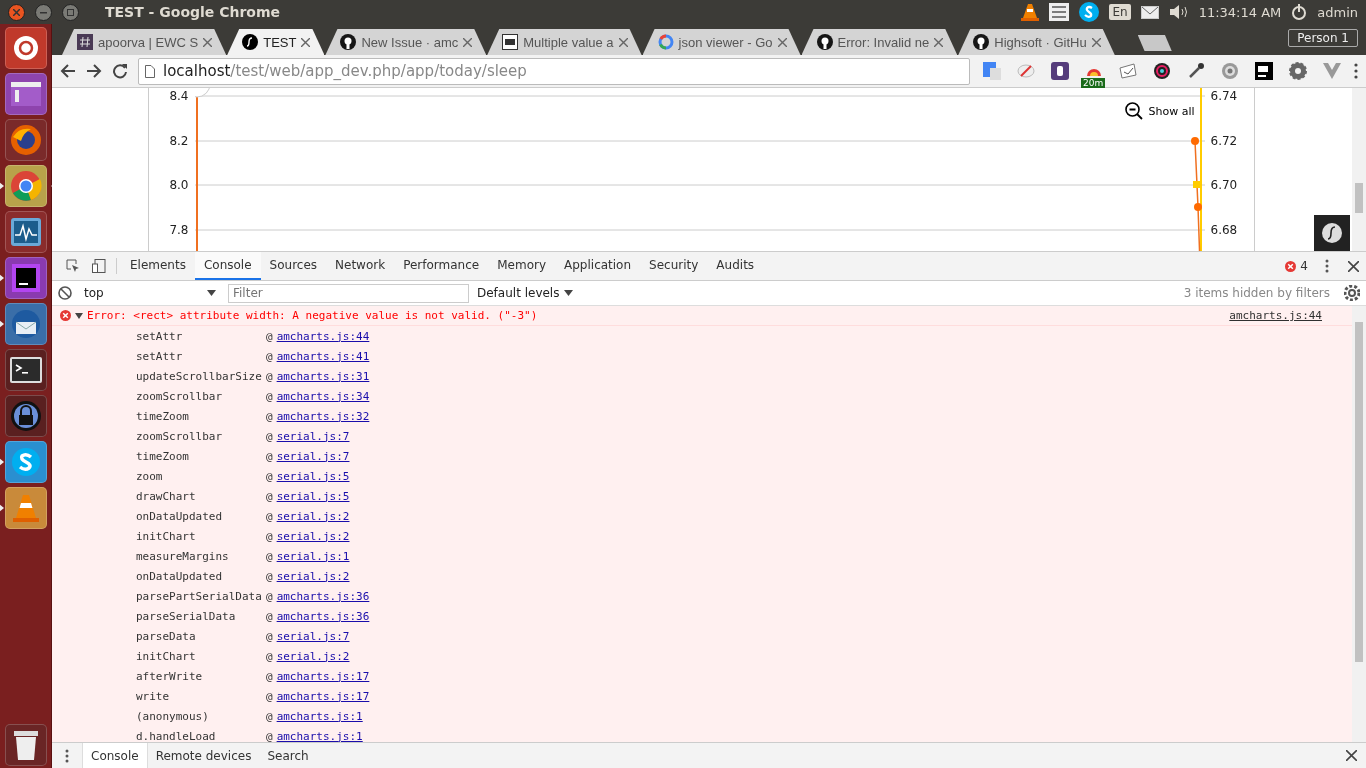 The width and height of the screenshot is (1366, 768). I want to click on jetbrains-icon, so click(1264, 71).